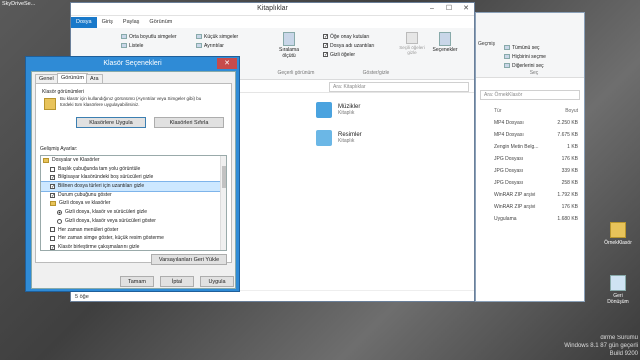  What do you see at coordinates (449, 9) in the screenshot?
I see `maximize-button: ☐` at bounding box center [449, 9].